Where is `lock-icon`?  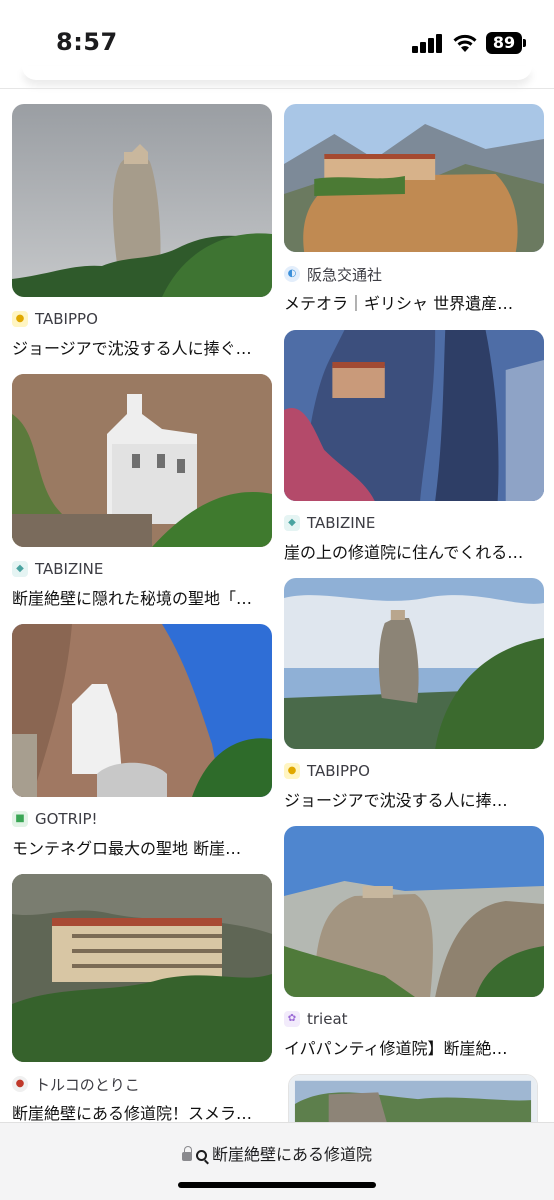
lock-icon is located at coordinates (186, 1153).